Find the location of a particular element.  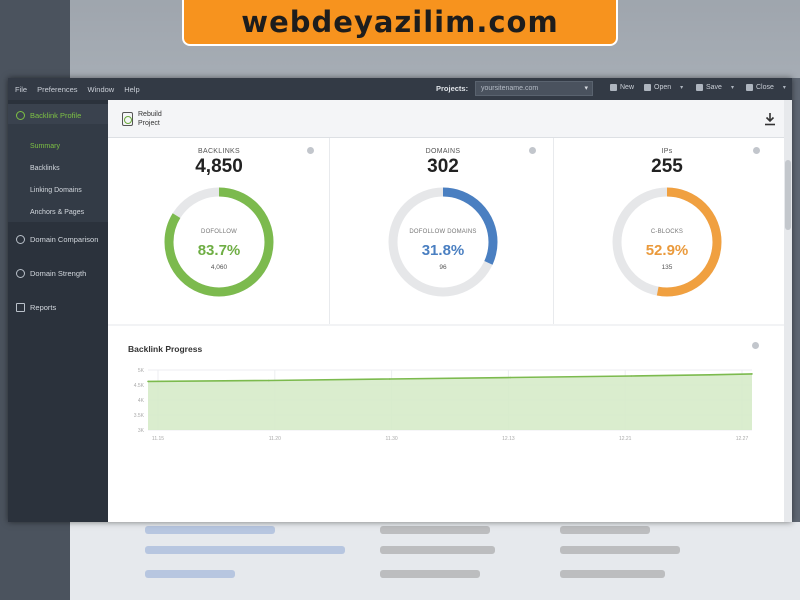

sidebar-subitem-summary: Summary is located at coordinates (58, 146).